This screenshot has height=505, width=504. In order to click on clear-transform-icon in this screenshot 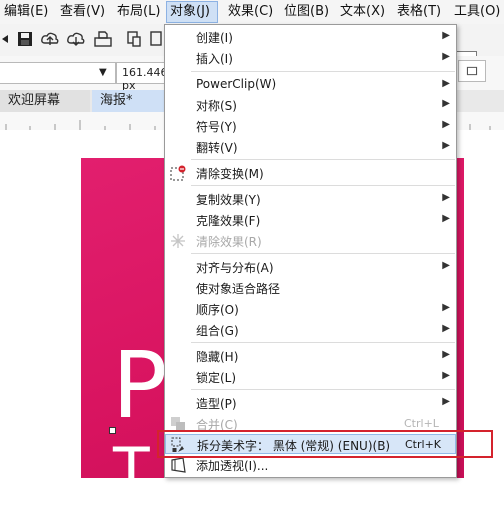, I will do `click(178, 173)`.